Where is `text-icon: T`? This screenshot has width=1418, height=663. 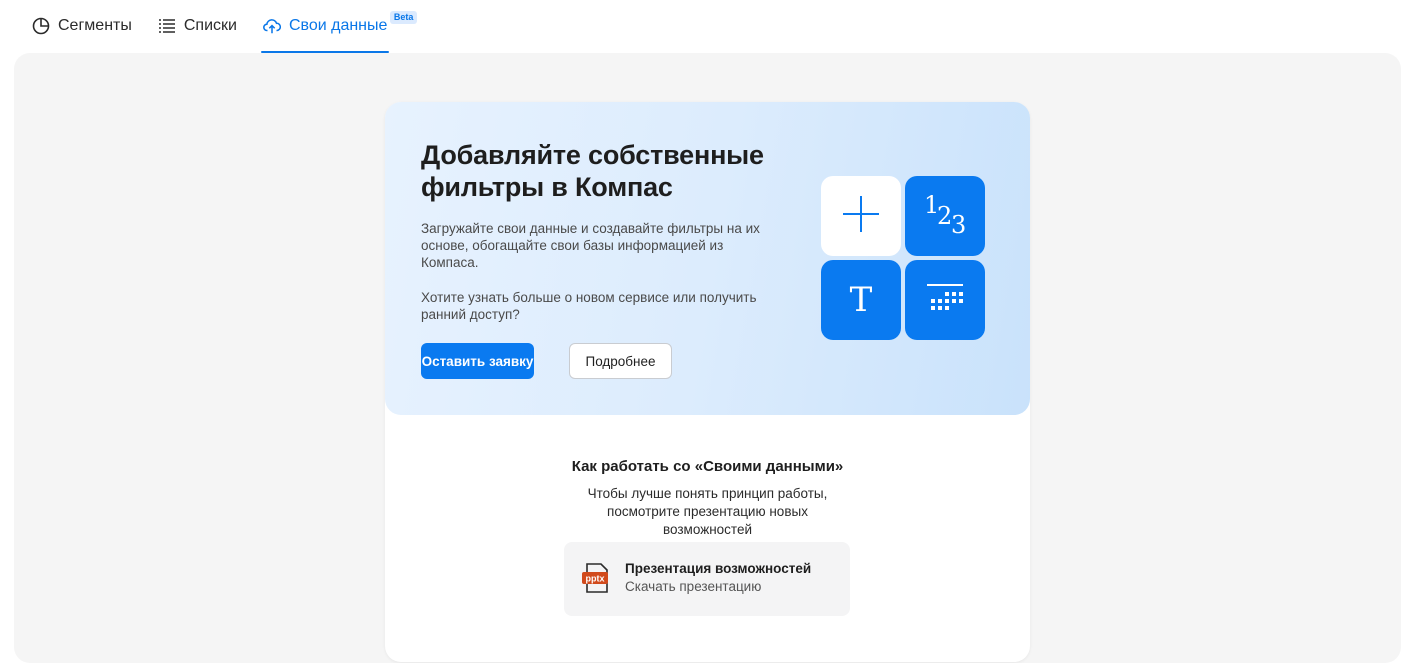
text-icon: T is located at coordinates (861, 300).